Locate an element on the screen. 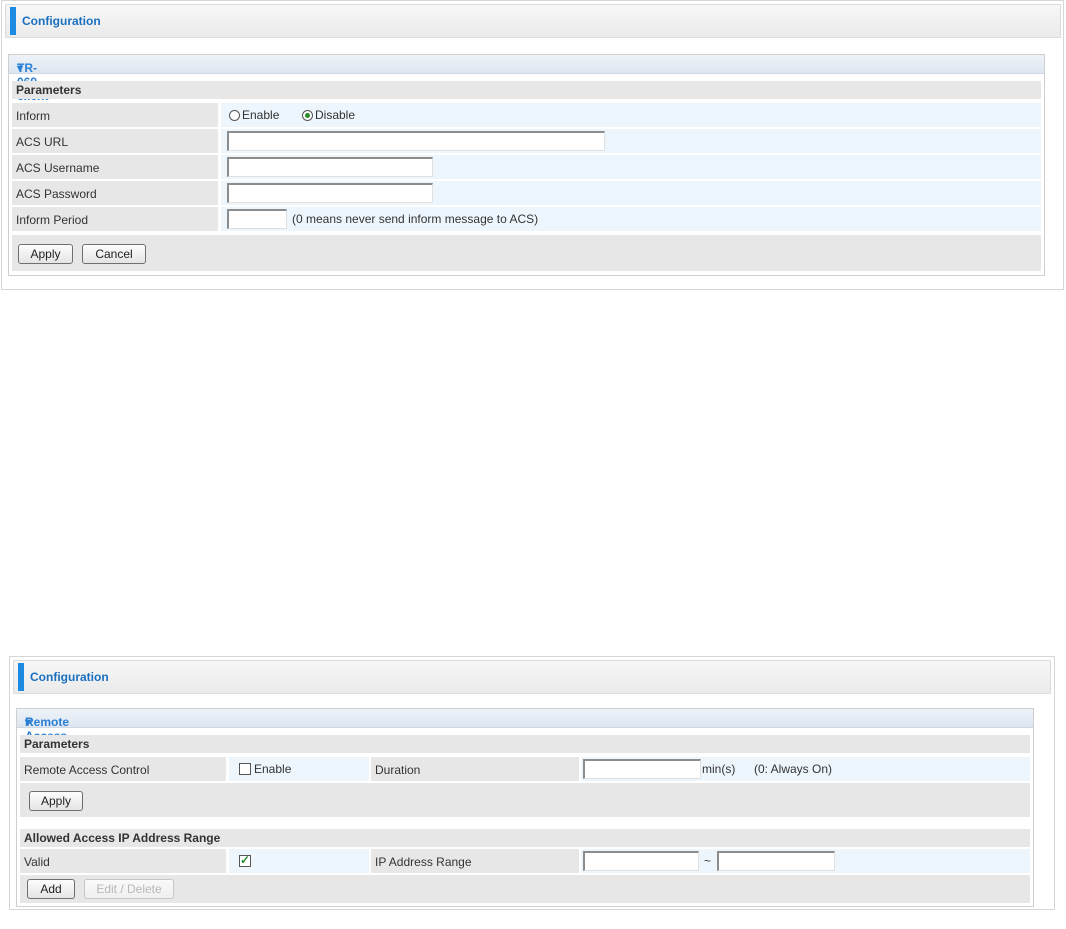 The image size is (1066, 929). remote-access-control-label-cell: Remote Access Control is located at coordinates (123, 769).